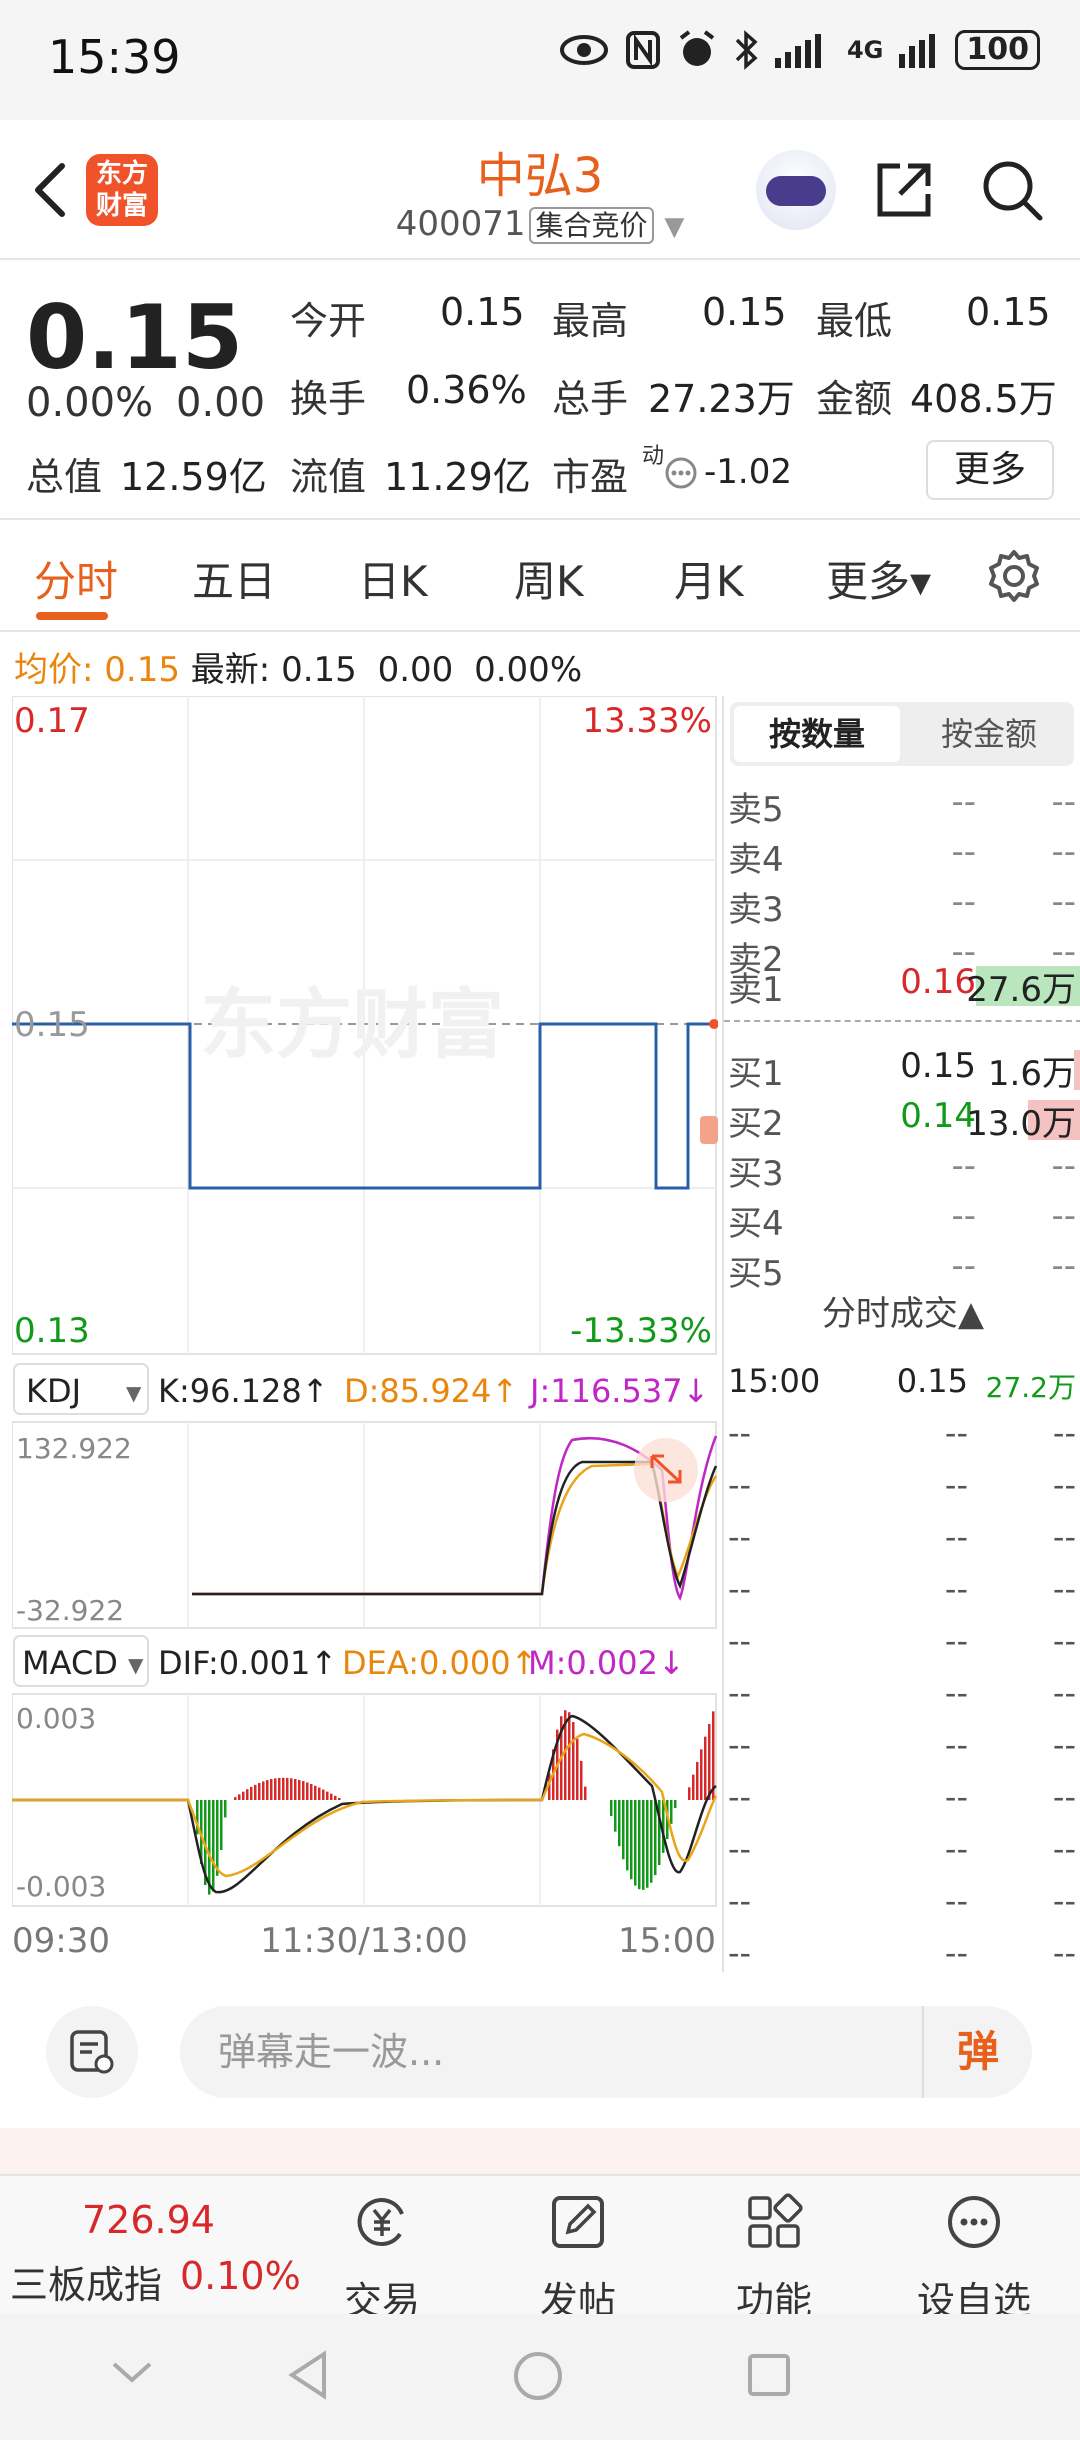 The image size is (1080, 2440). What do you see at coordinates (243, 1391) in the screenshot?
I see `kdj-k-value: K:96.128↑` at bounding box center [243, 1391].